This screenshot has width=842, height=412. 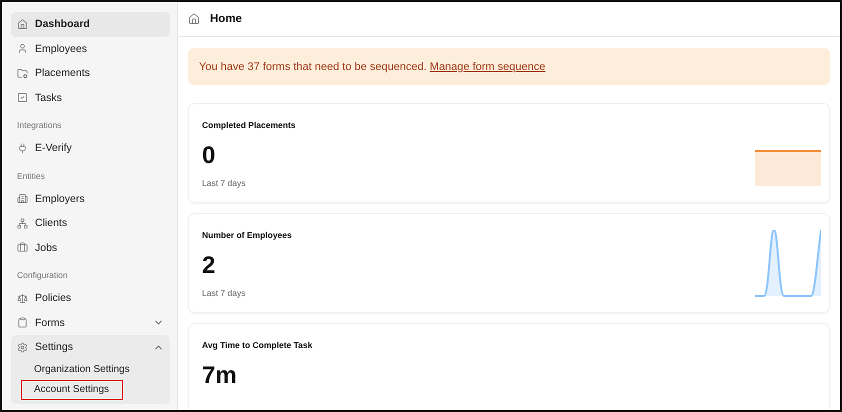 I want to click on notice-text: You have 37 forms that need to be sequenced. Manage form sequence, so click(x=372, y=66).